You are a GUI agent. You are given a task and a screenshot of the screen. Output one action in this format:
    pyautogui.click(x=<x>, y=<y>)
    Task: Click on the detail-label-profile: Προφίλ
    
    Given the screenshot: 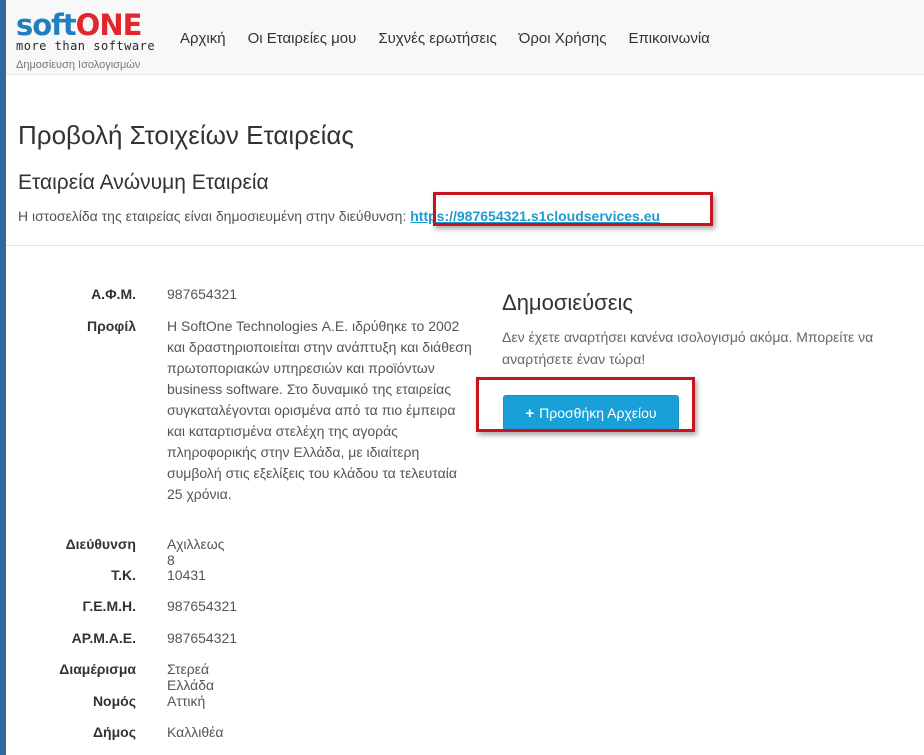 What is the action you would take?
    pyautogui.click(x=111, y=326)
    